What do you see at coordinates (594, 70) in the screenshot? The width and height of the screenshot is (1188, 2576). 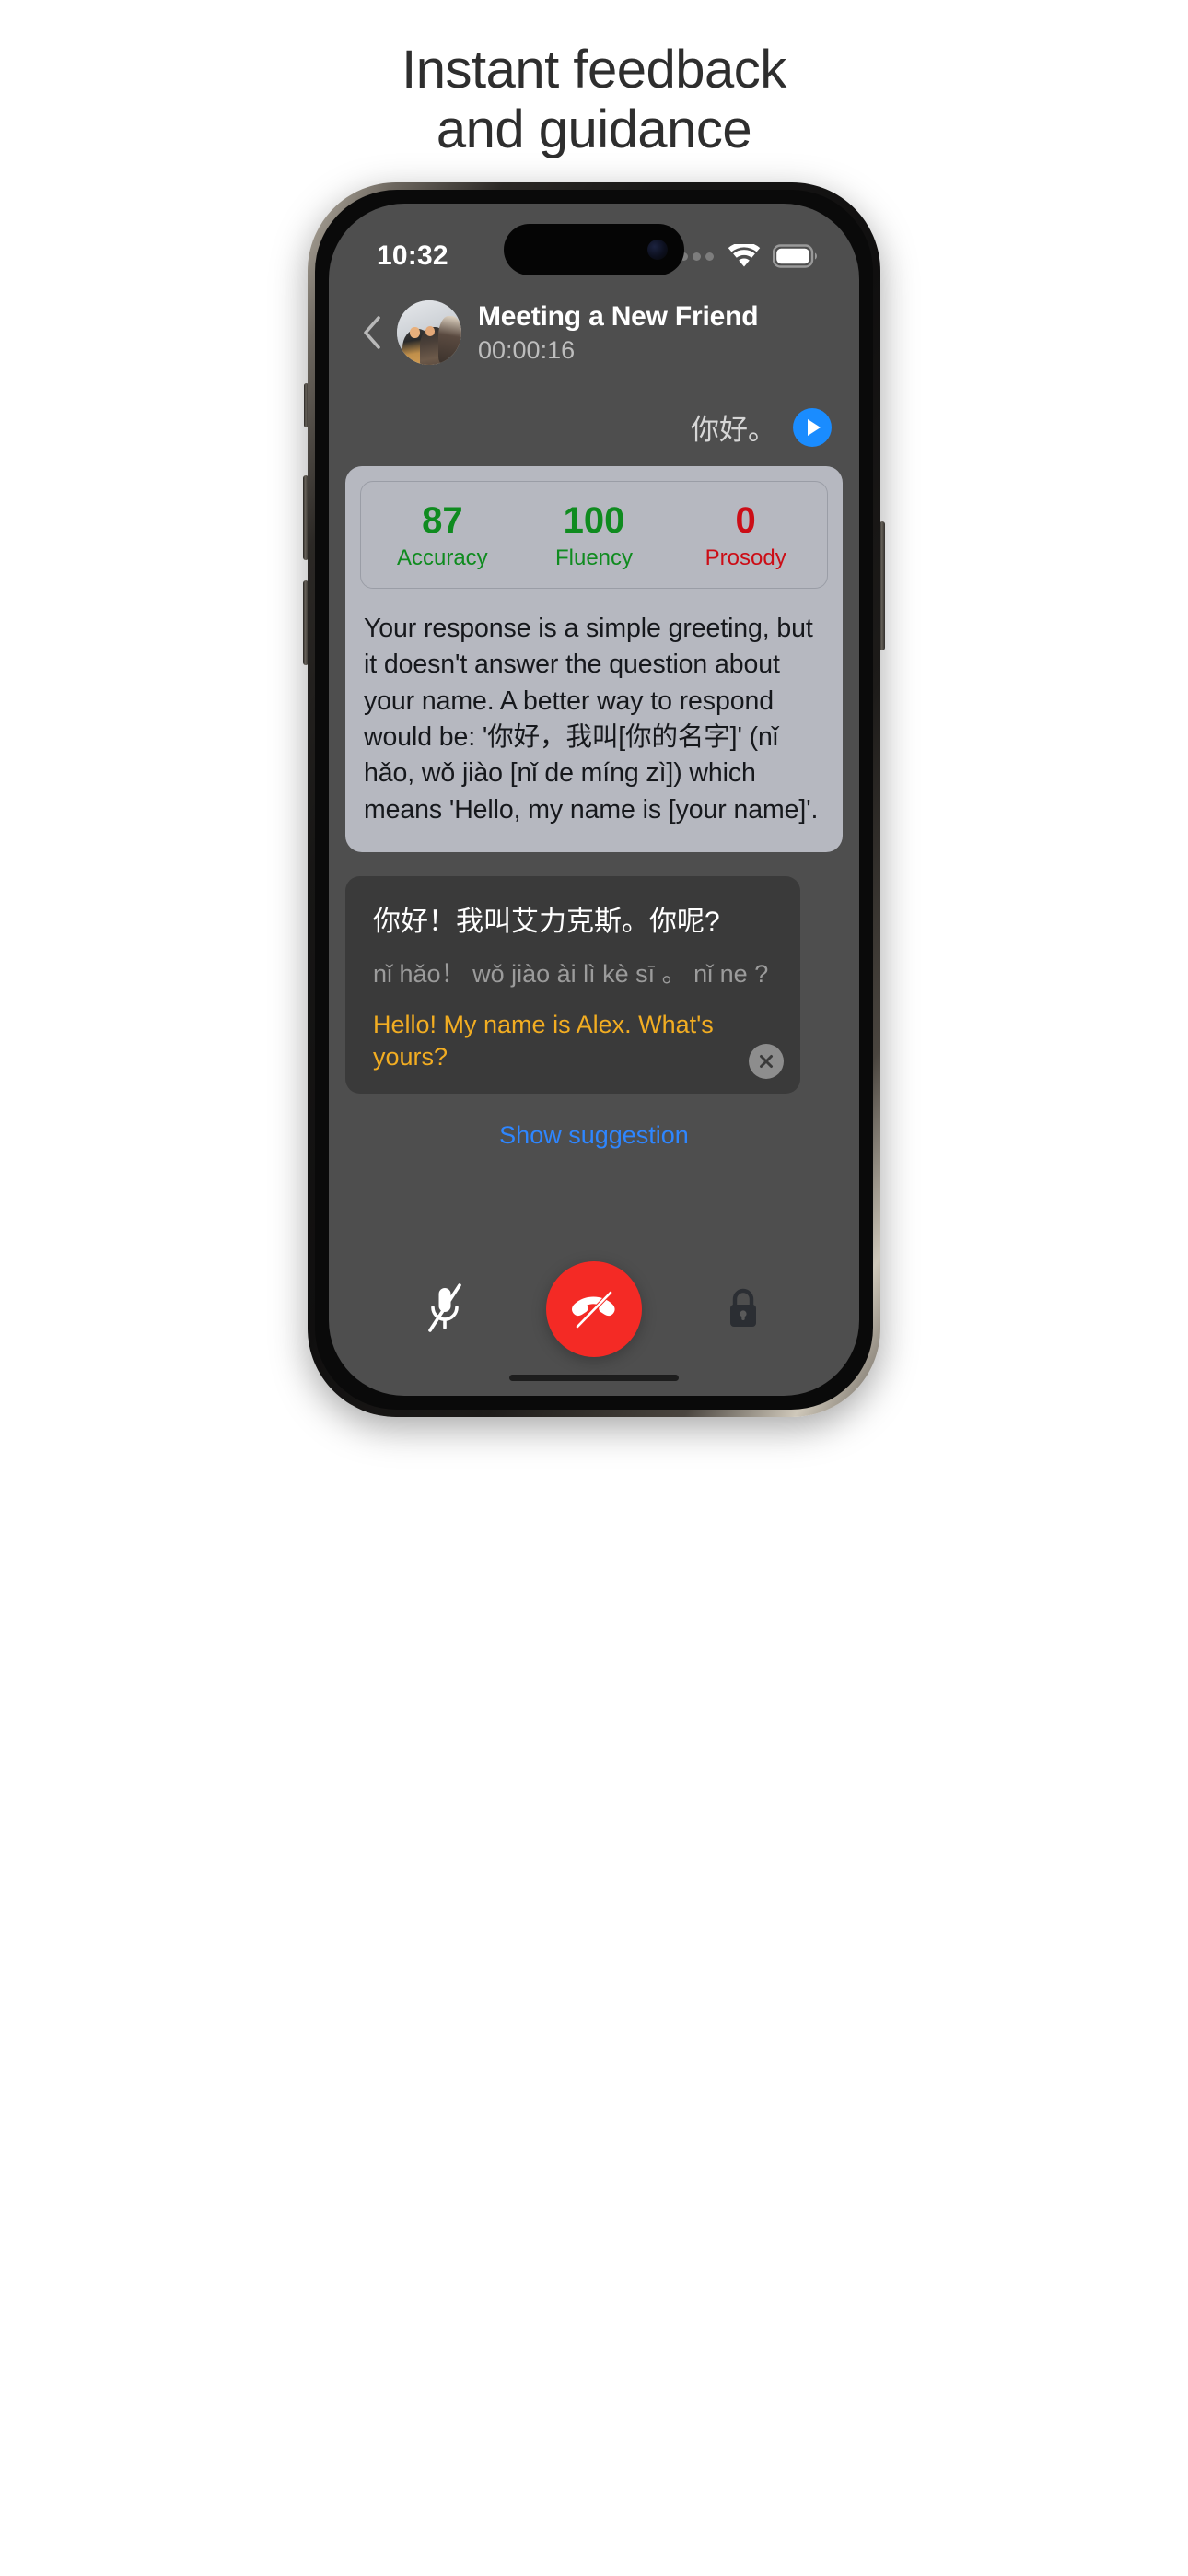 I see `promo-heading-line-1: Instant feedback` at bounding box center [594, 70].